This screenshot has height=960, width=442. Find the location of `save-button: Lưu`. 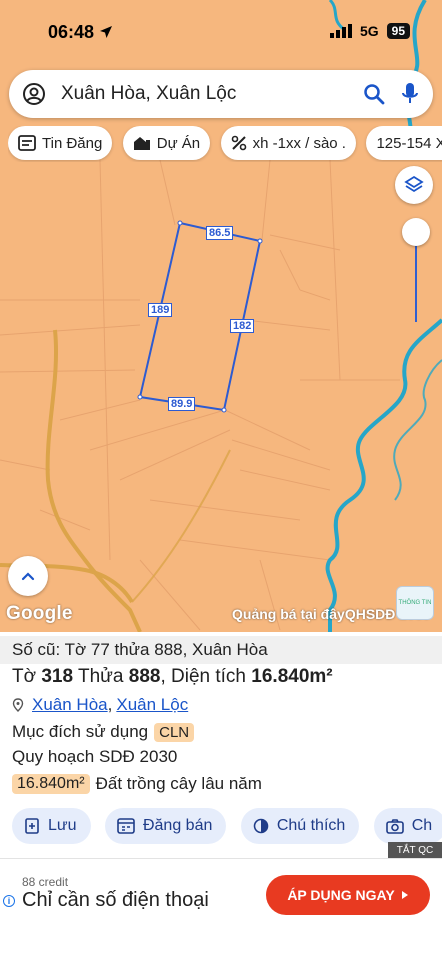

save-button: Lưu is located at coordinates (51, 826).